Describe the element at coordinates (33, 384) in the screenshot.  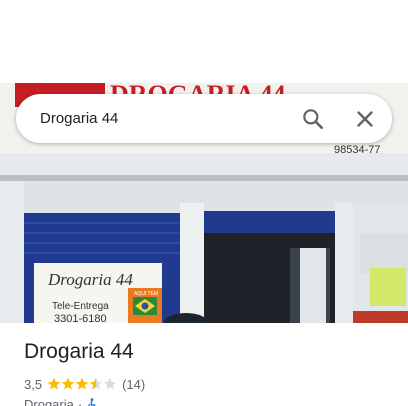
I see `rating-value: 3,5` at that location.